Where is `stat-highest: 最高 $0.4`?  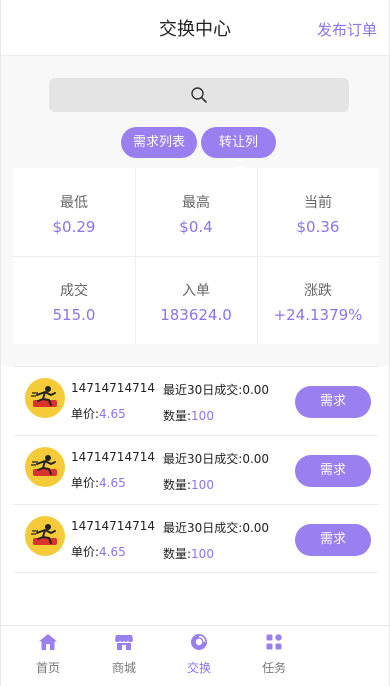
stat-highest: 最高 $0.4 is located at coordinates (196, 212).